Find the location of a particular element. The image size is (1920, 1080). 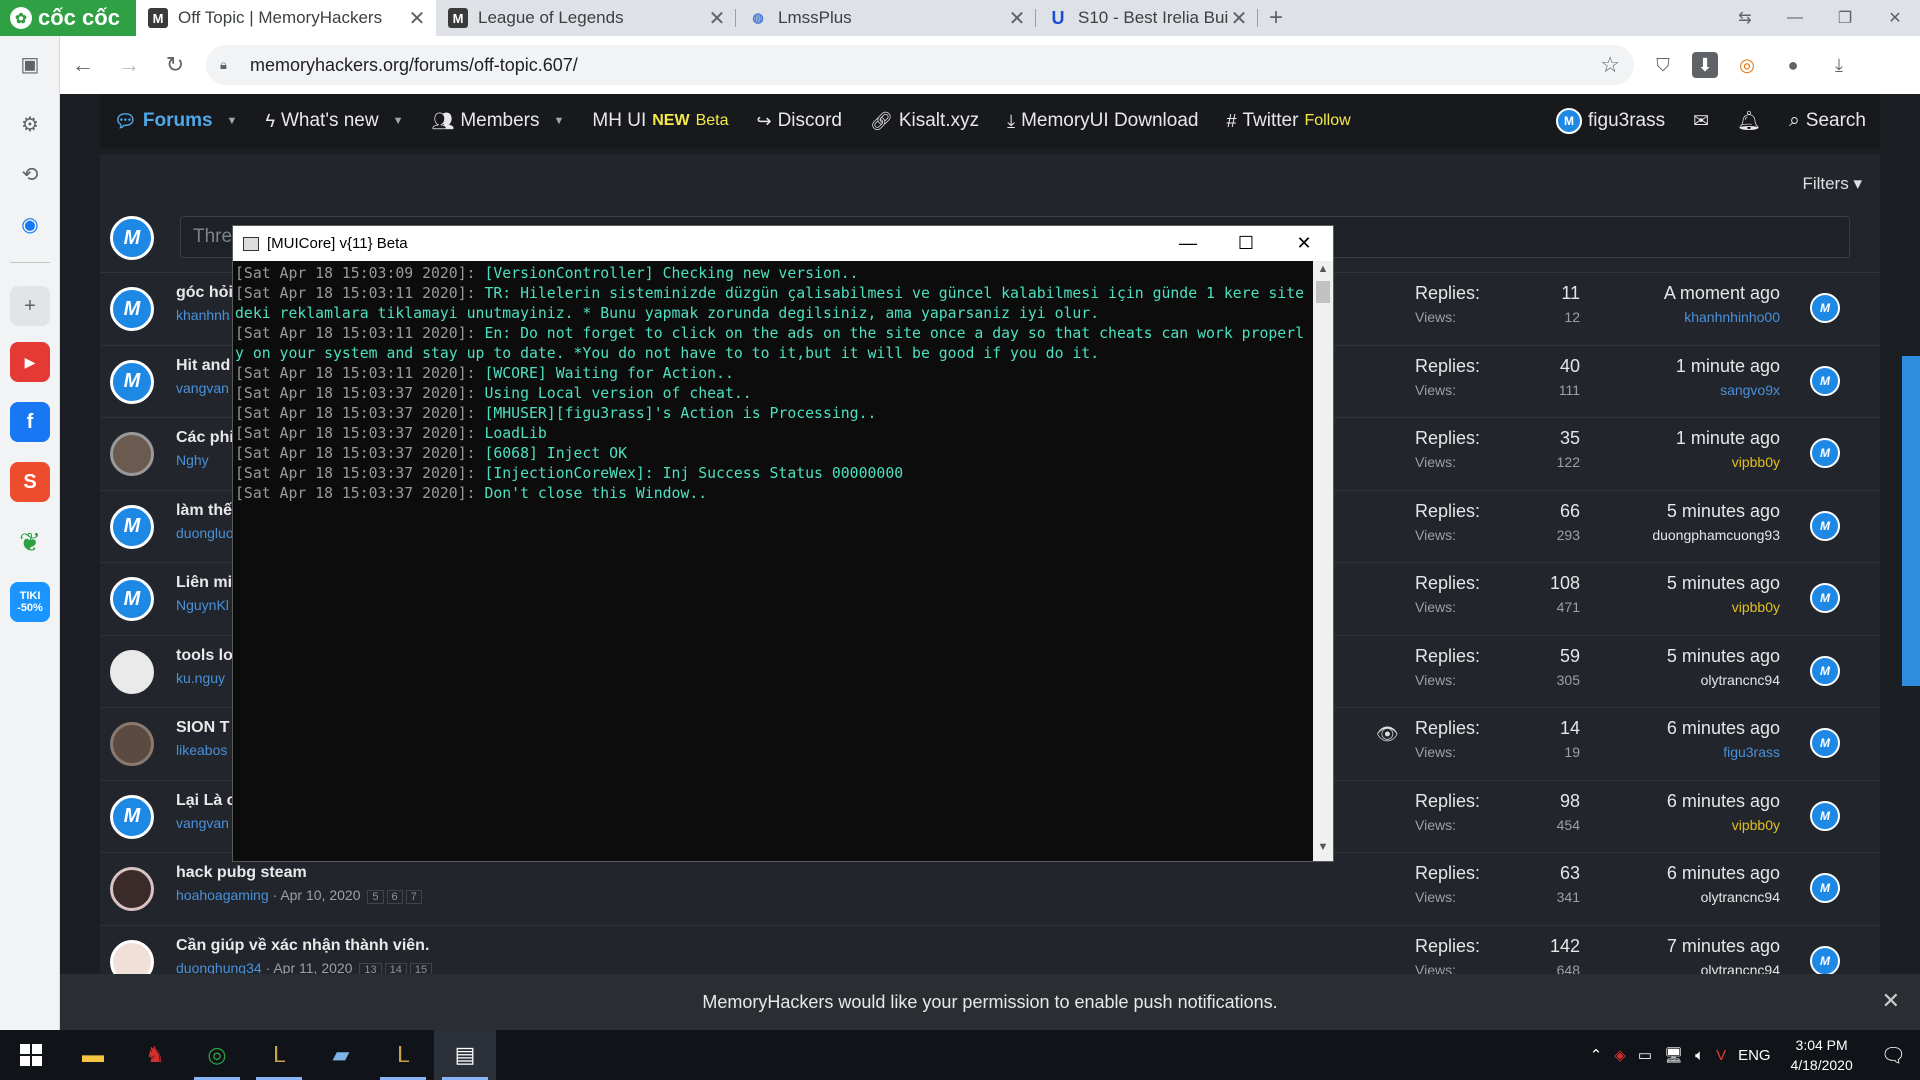

thread-title: làm thế is located at coordinates (204, 511).